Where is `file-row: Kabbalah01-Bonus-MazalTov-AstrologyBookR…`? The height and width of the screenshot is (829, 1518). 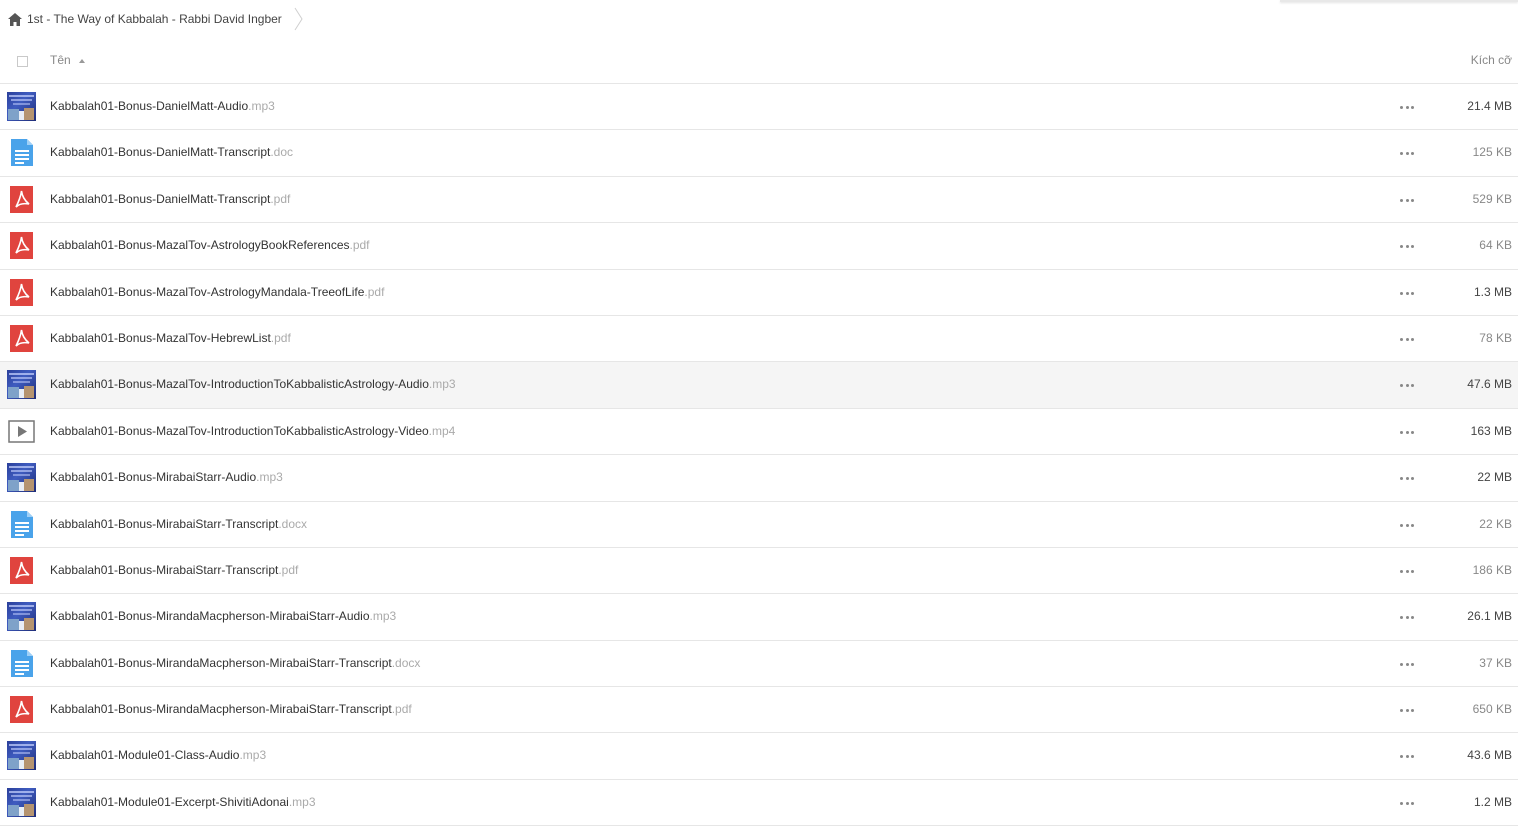
file-row: Kabbalah01-Bonus-MazalTov-AstrologyBookR… is located at coordinates (759, 246).